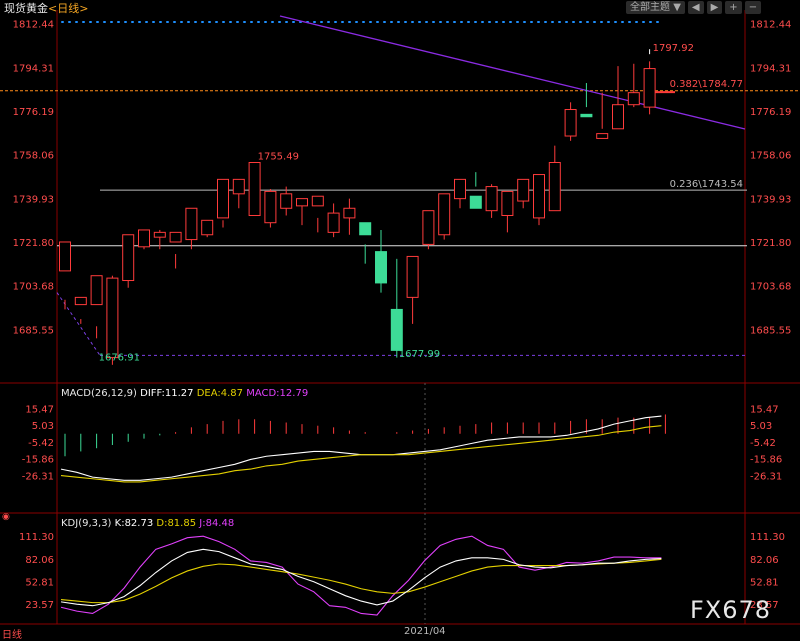 This screenshot has width=800, height=641. I want to click on minus-icon: −, so click(753, 7).